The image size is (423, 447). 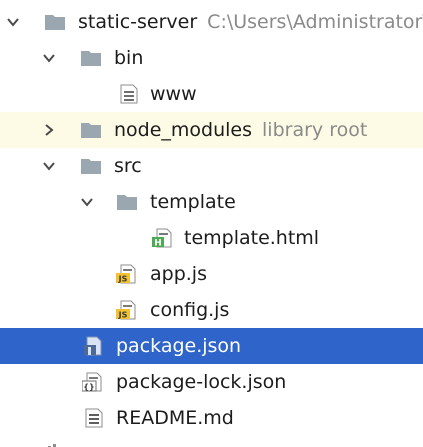 What do you see at coordinates (179, 346) in the screenshot?
I see `tree-item-label: package.json` at bounding box center [179, 346].